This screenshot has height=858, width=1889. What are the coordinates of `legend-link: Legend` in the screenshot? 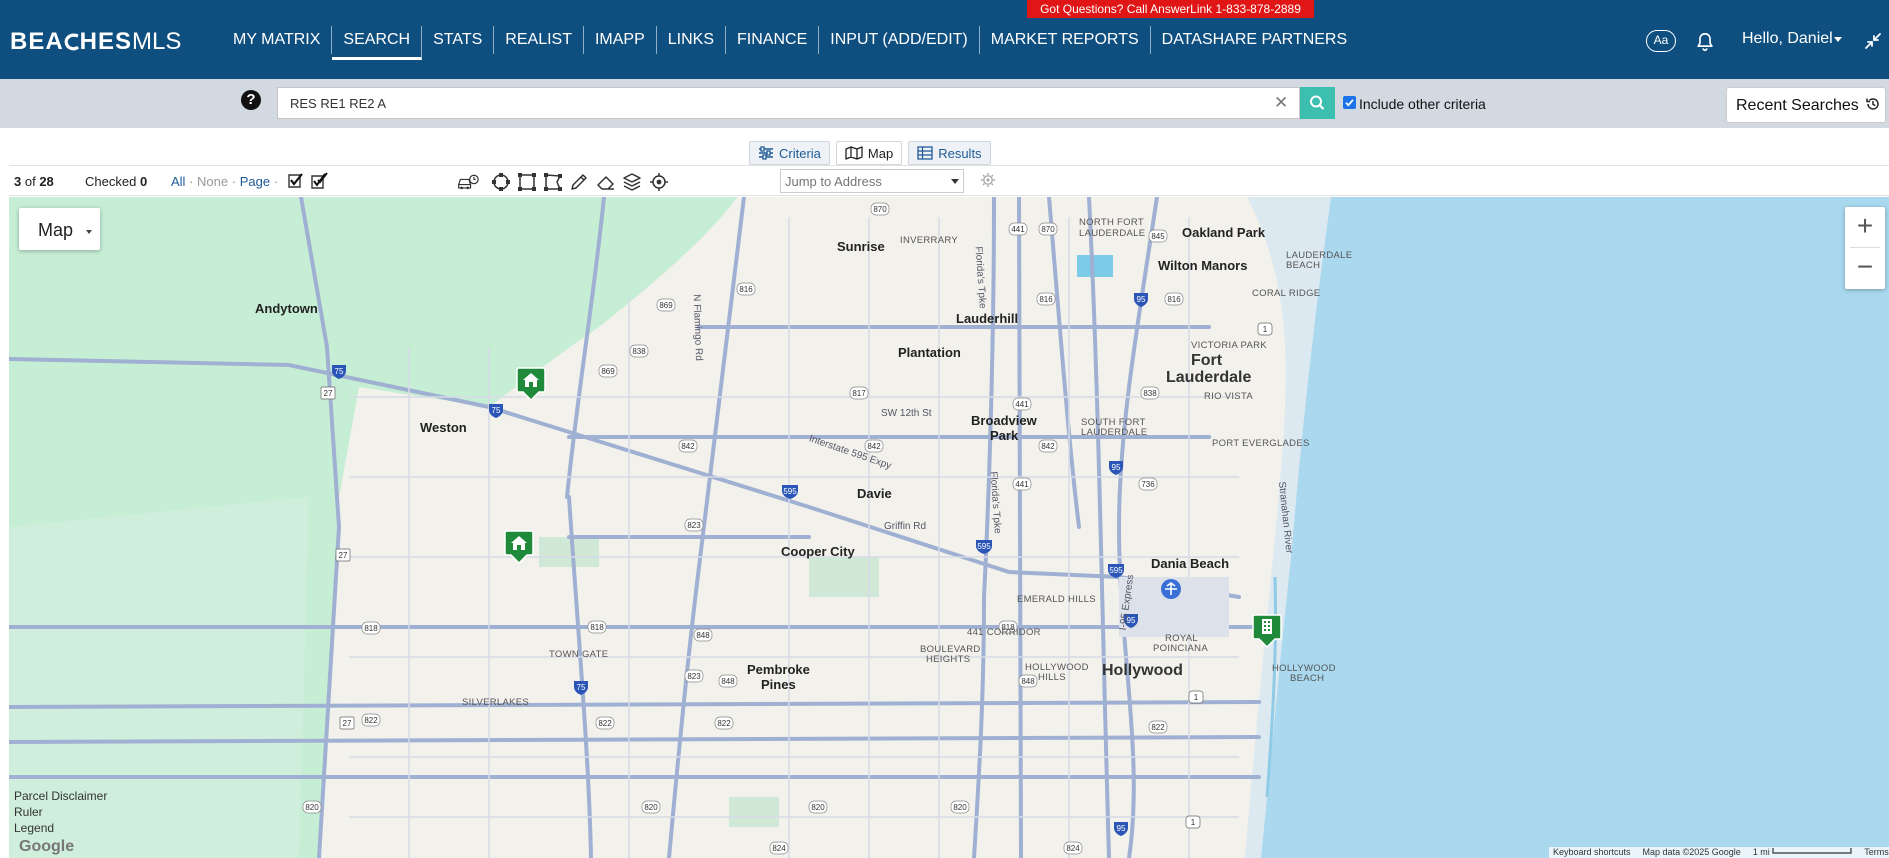 It's located at (60, 828).